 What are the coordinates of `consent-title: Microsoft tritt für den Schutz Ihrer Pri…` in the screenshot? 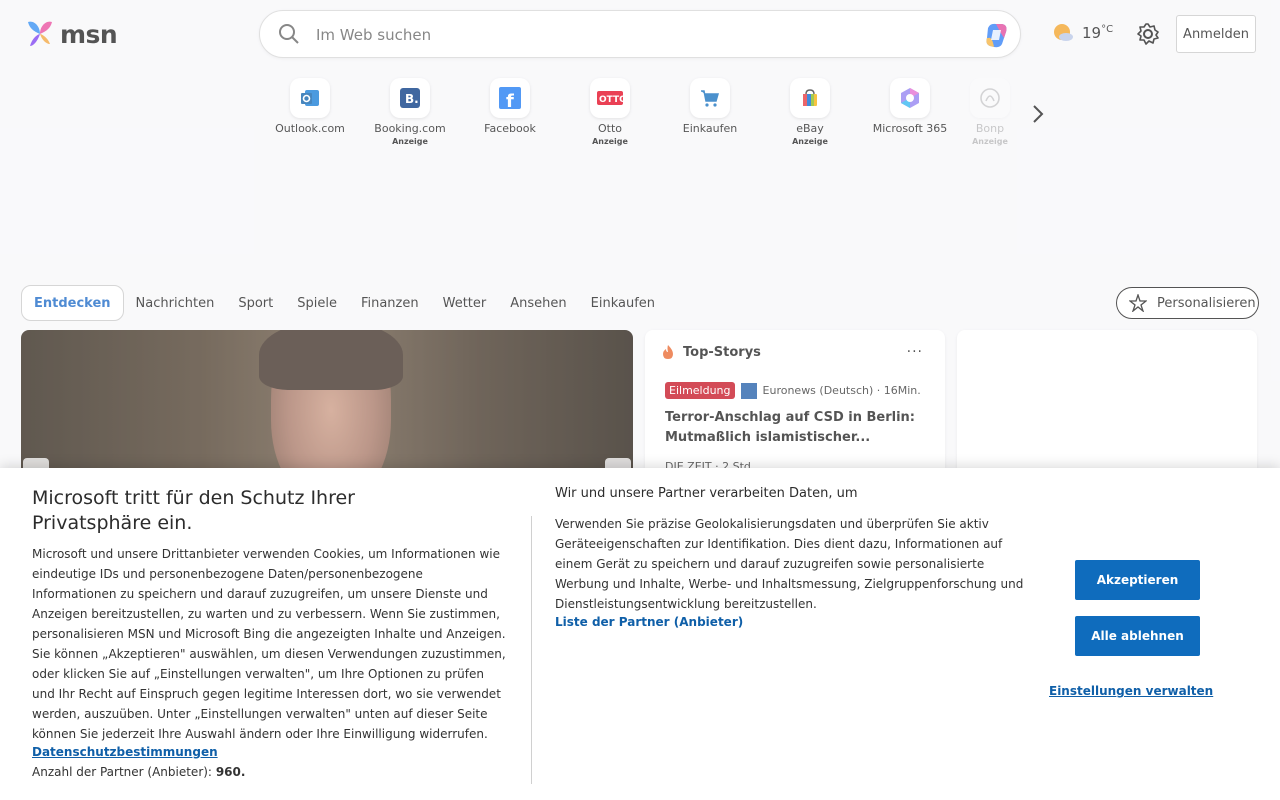 It's located at (193, 510).